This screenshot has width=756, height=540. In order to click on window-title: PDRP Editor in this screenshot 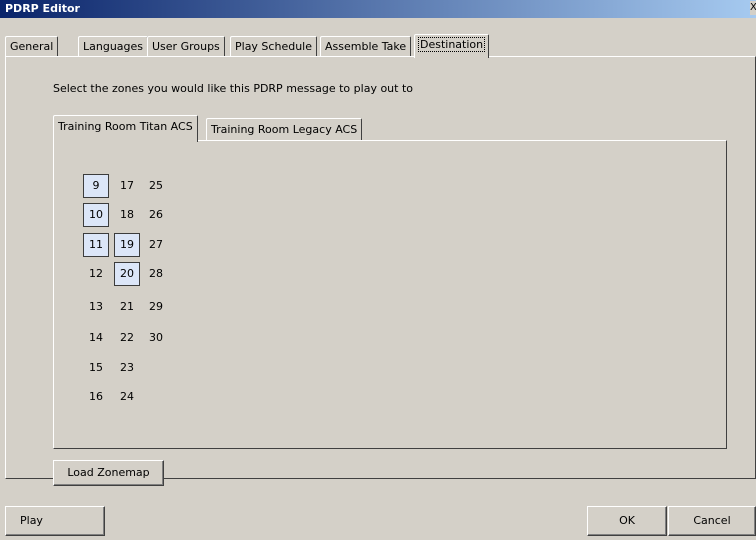, I will do `click(42, 8)`.